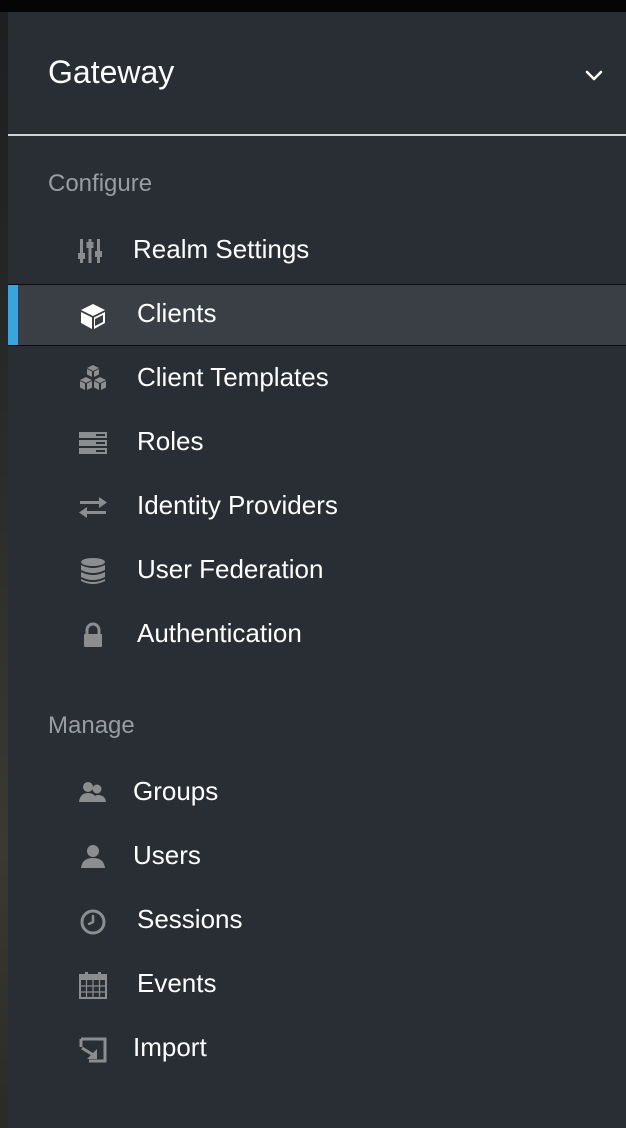 This screenshot has width=626, height=1128. Describe the element at coordinates (317, 857) in the screenshot. I see `sidebar-item-users: Users` at that location.